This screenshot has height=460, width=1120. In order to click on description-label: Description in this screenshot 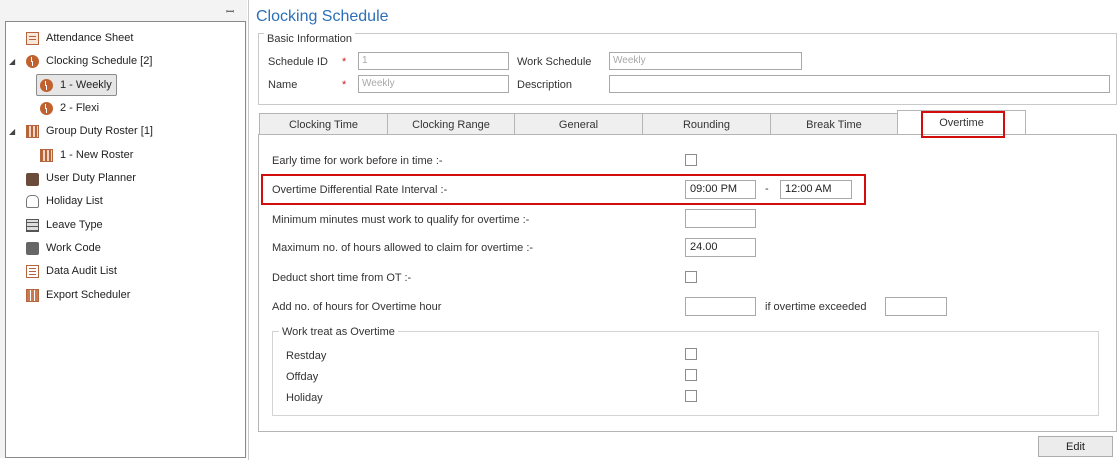, I will do `click(545, 85)`.